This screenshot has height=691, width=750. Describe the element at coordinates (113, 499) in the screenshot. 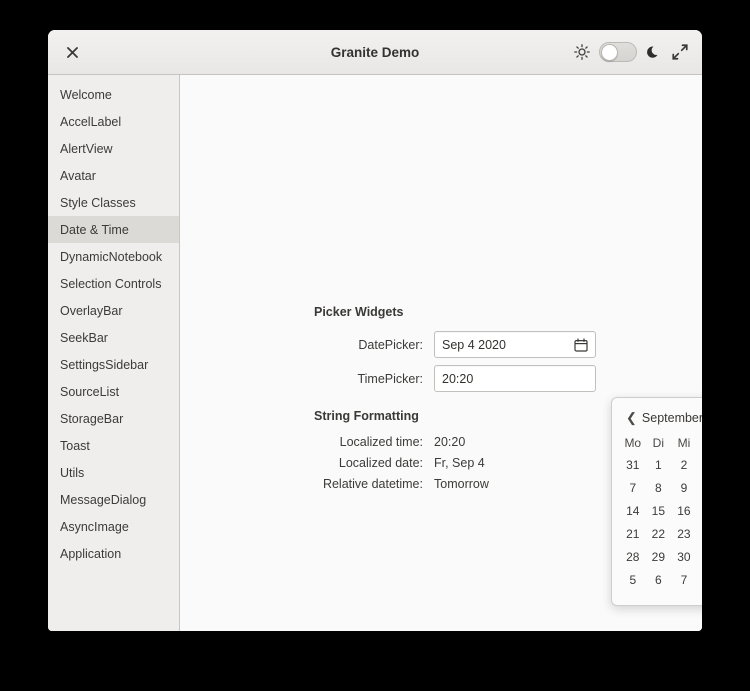

I see `sidebar-item-messagedialog: MessageDialog` at that location.